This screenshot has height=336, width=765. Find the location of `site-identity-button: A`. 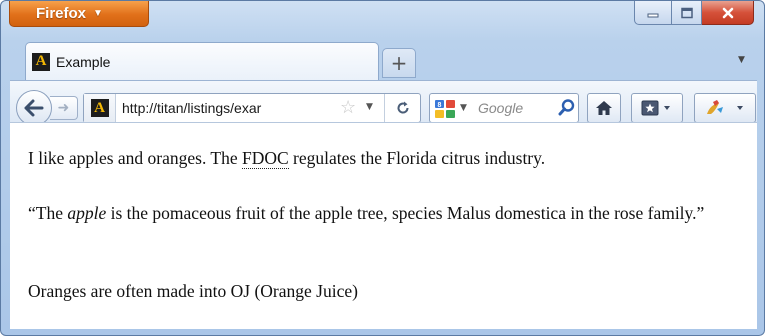

site-identity-button: A is located at coordinates (100, 108).